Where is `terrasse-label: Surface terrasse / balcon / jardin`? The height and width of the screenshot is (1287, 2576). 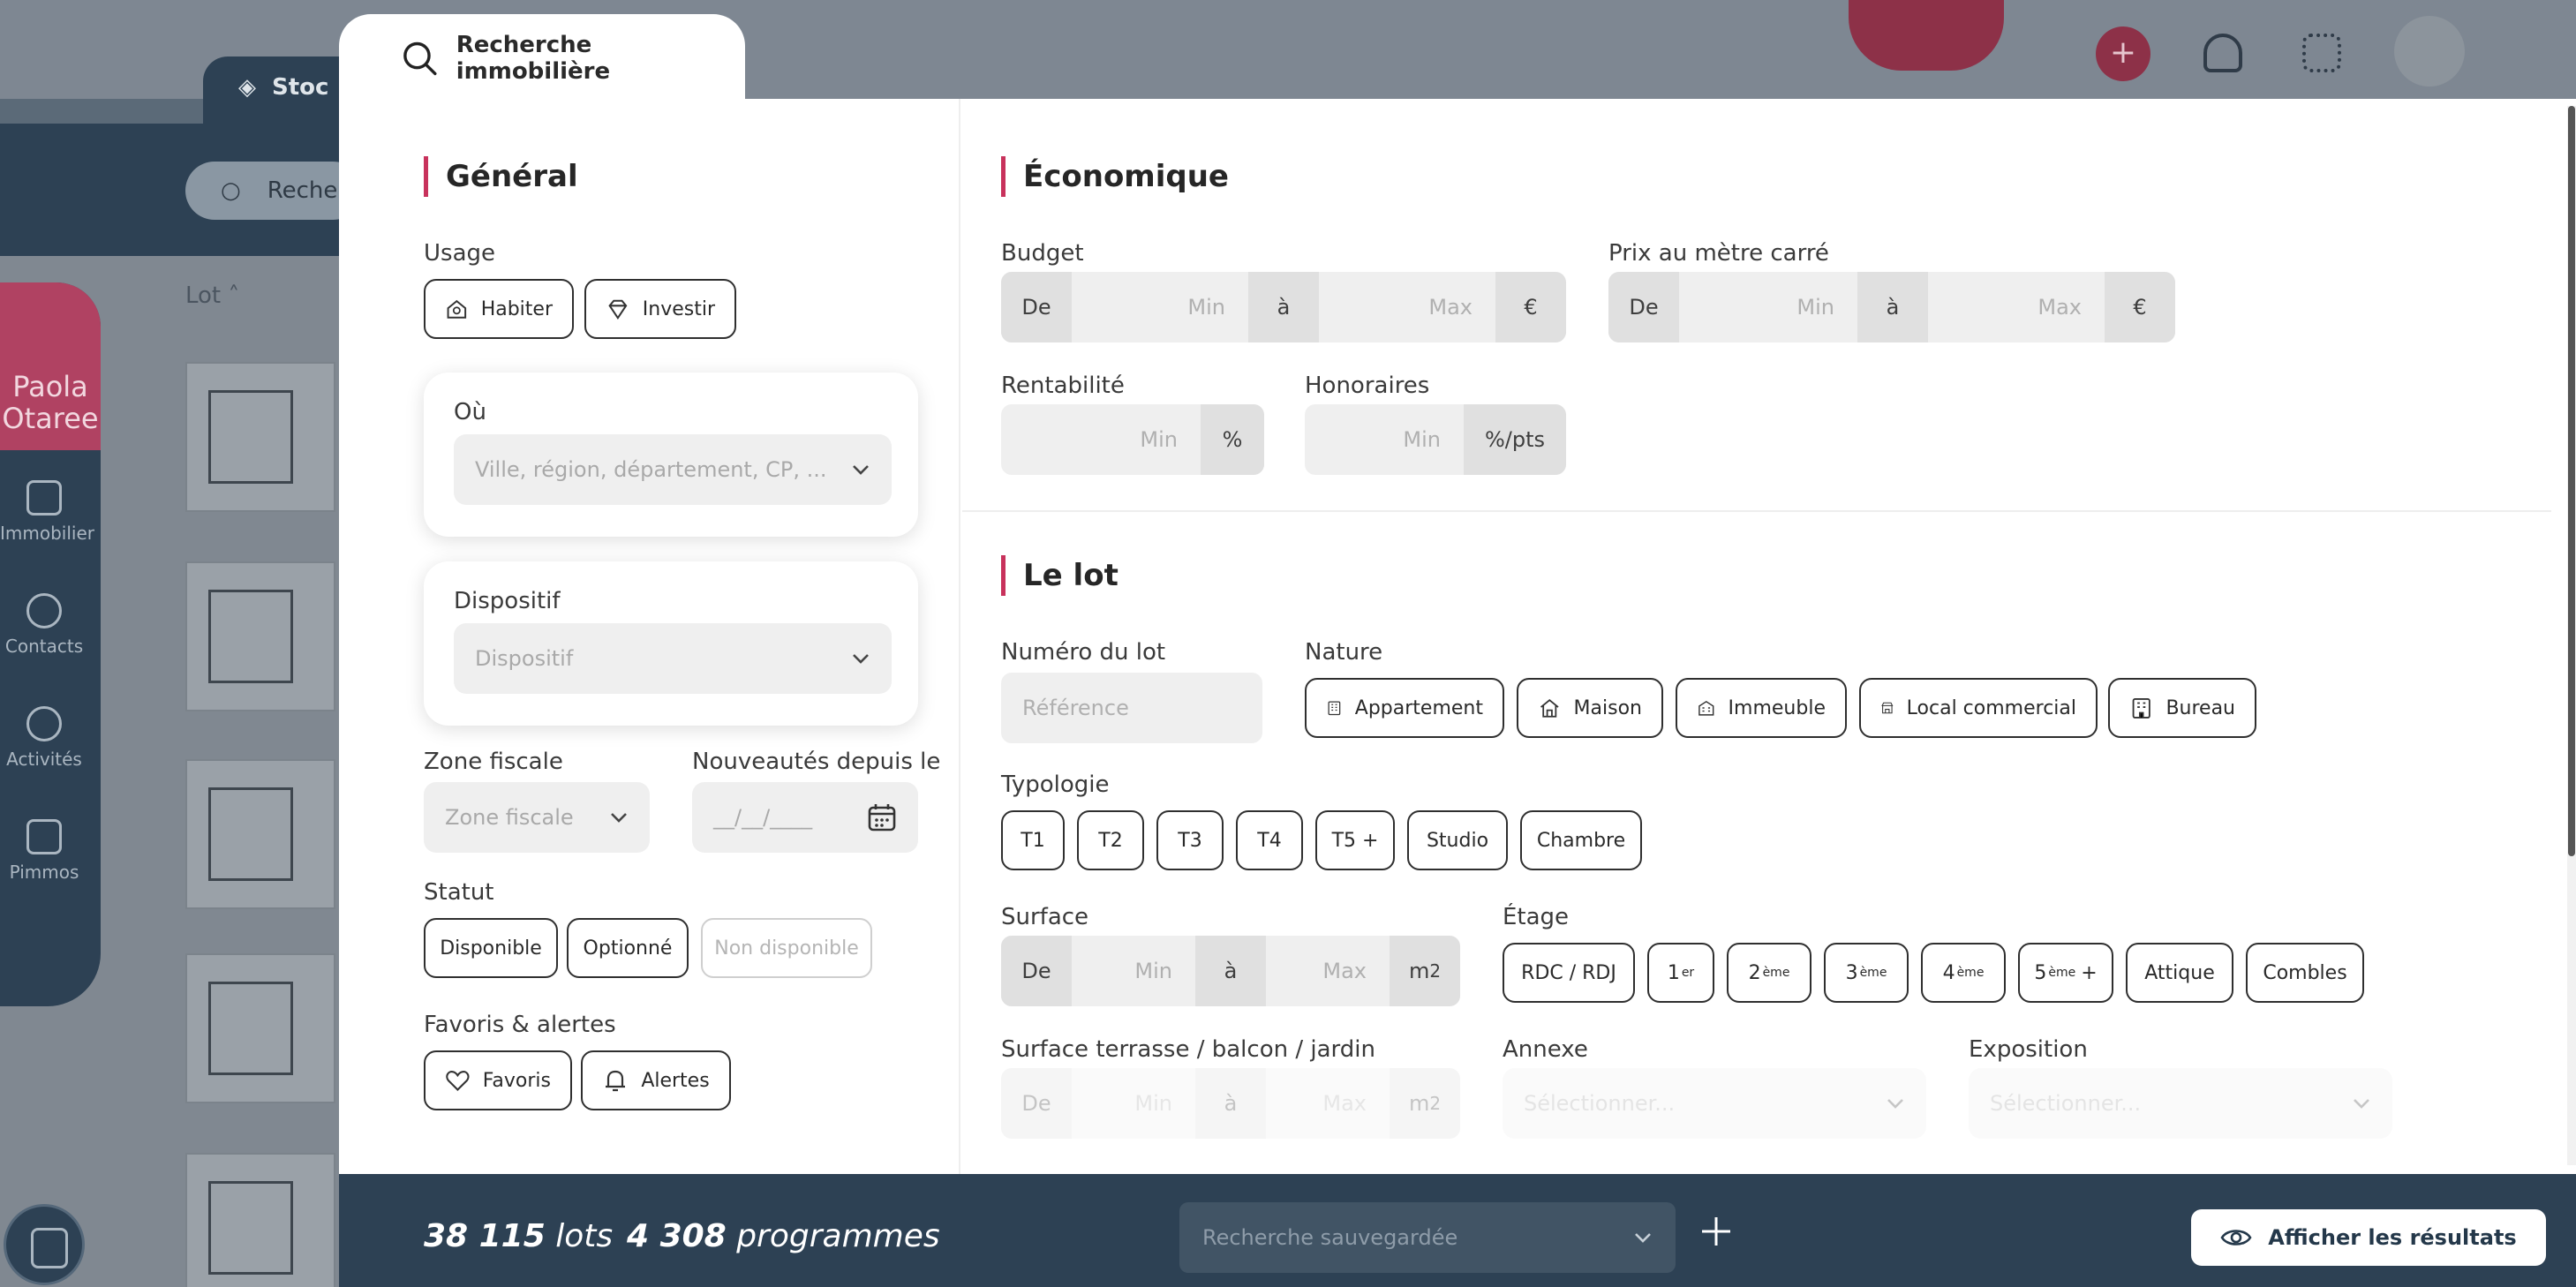 terrasse-label: Surface terrasse / balcon / jardin is located at coordinates (1188, 1049).